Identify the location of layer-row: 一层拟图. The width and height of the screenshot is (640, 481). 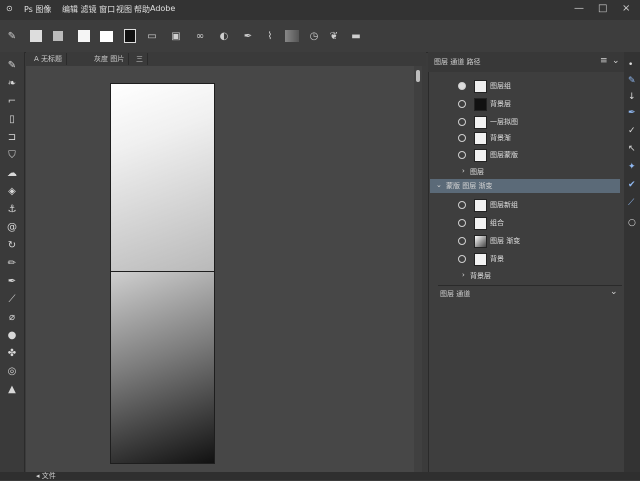
(525, 122).